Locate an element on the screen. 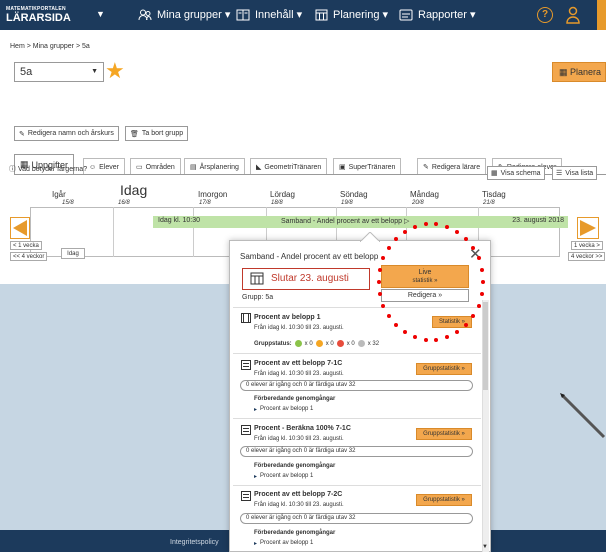 This screenshot has width=606, height=552. logo-text: LÄRARSIDA is located at coordinates (38, 18).